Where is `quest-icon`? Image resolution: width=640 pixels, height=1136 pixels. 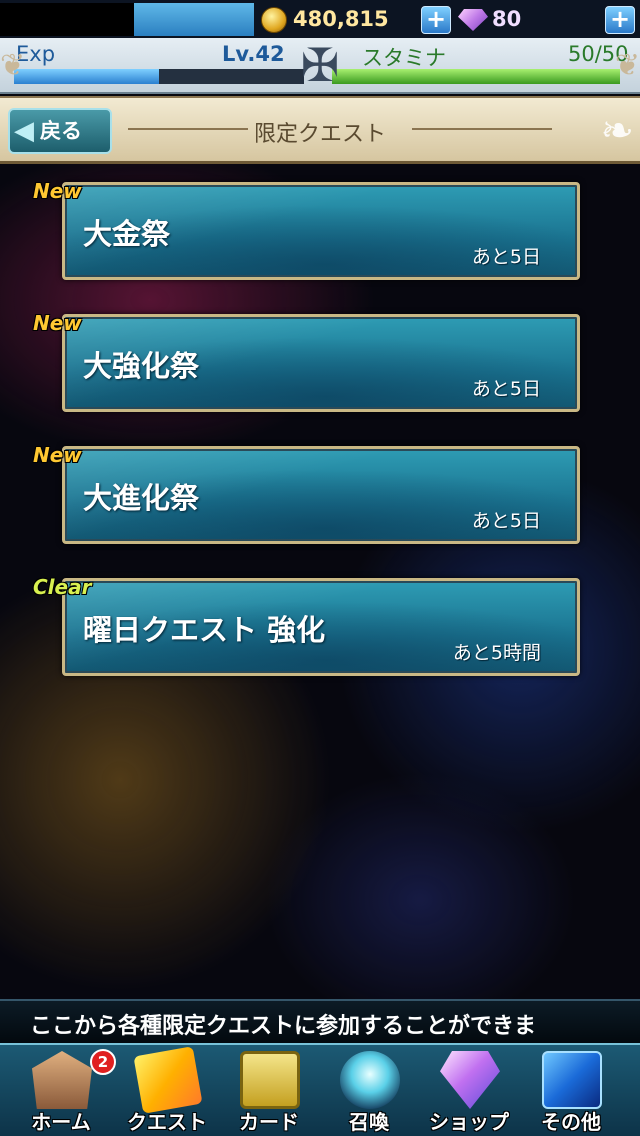 quest-icon is located at coordinates (168, 1080).